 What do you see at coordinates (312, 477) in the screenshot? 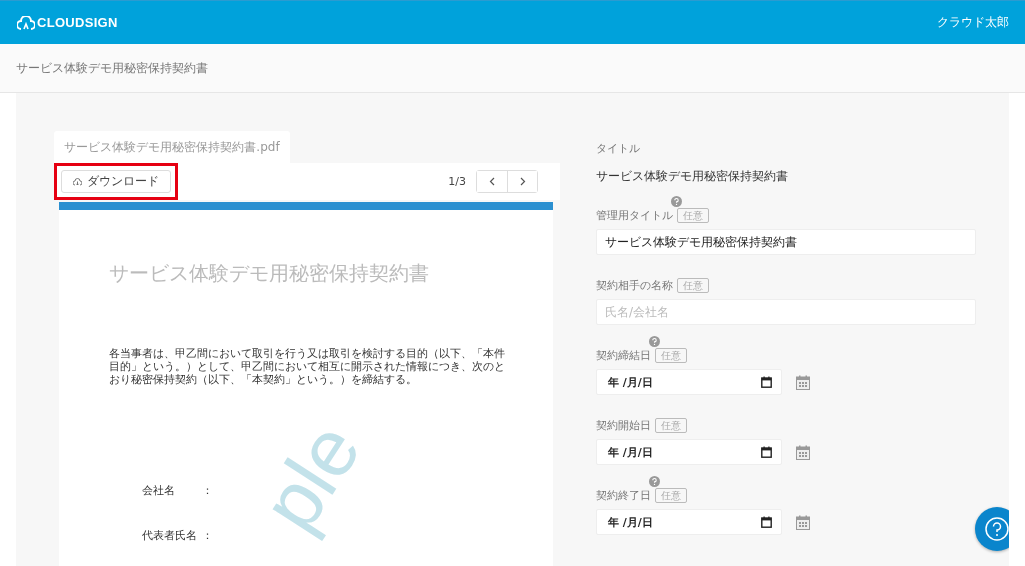
I see `watermark-text: ple` at bounding box center [312, 477].